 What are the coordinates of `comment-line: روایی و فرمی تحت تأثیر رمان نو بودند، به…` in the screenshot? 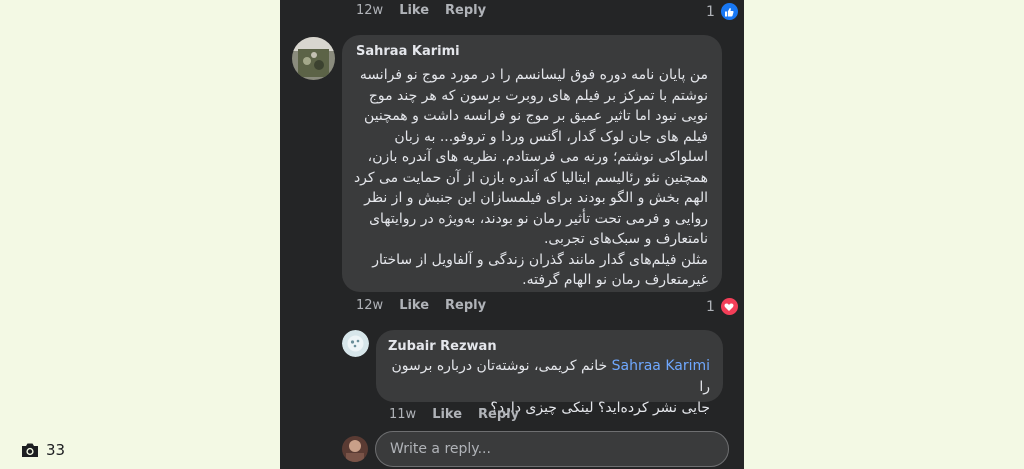 It's located at (538, 218).